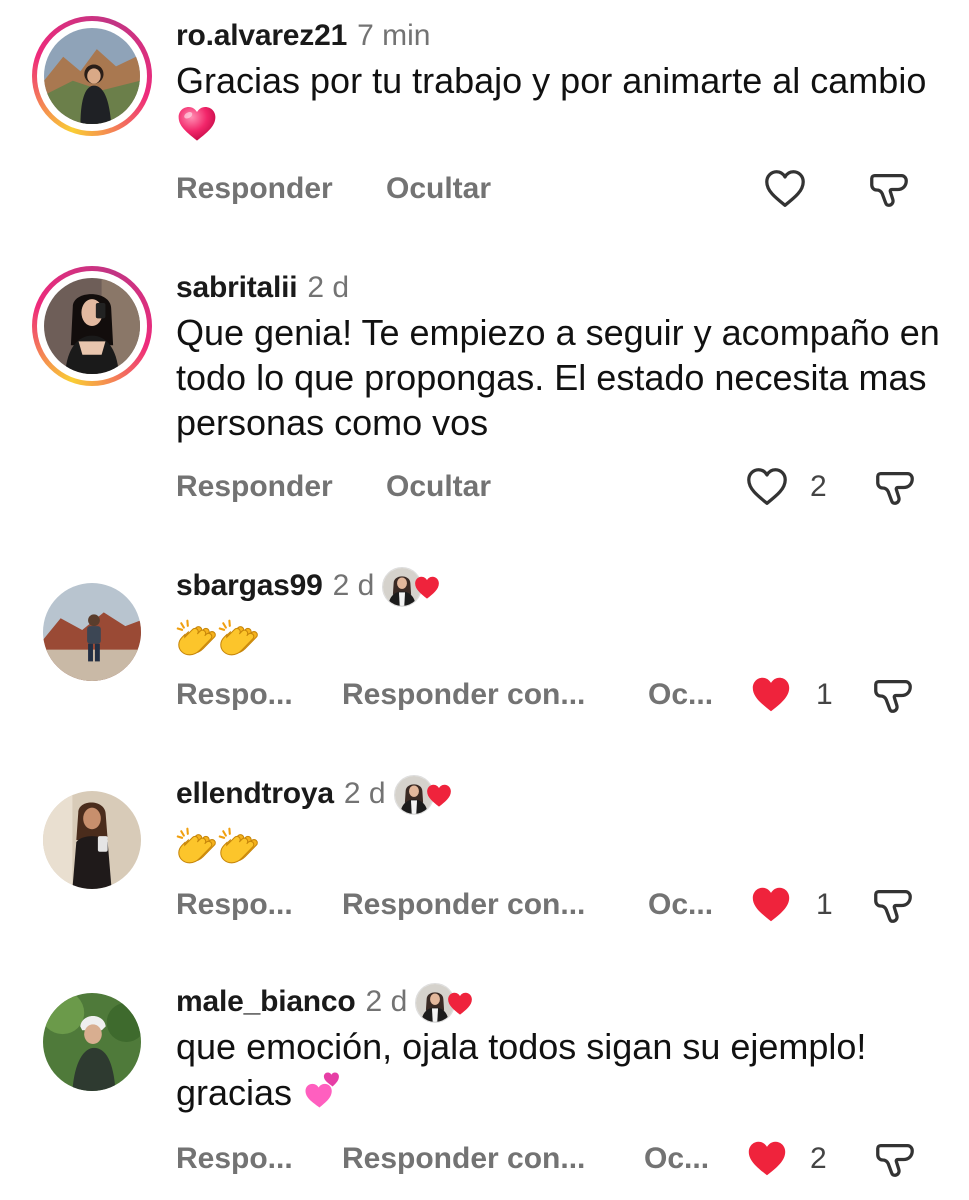 This screenshot has height=1200, width=969. I want to click on comment-header: sbargas99 2 d, so click(311, 586).